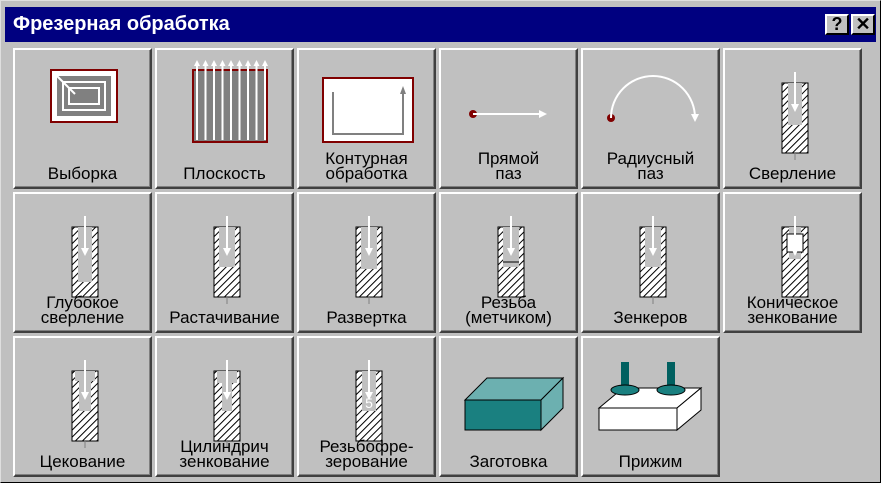 Image resolution: width=881 pixels, height=483 pixels. I want to click on tool-zagotovka-button: Заготовка, so click(508, 406).